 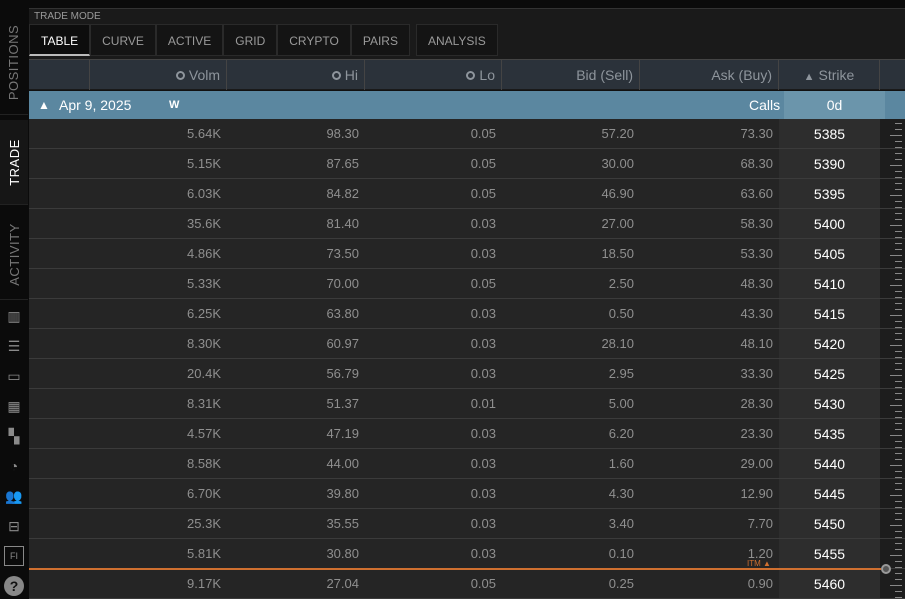 What do you see at coordinates (250, 40) in the screenshot?
I see `tab-grid: GRID` at bounding box center [250, 40].